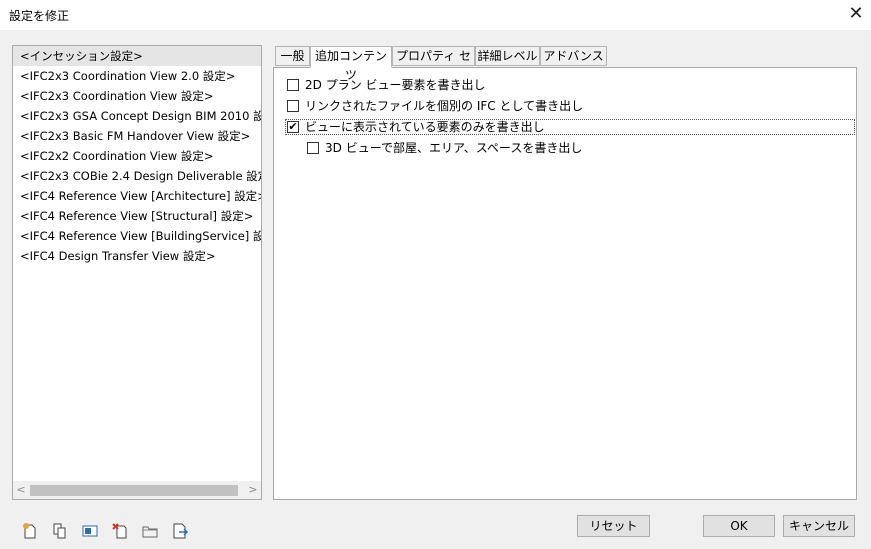 The image size is (871, 549). I want to click on tab-property-sets: プロパティ セット, so click(433, 64).